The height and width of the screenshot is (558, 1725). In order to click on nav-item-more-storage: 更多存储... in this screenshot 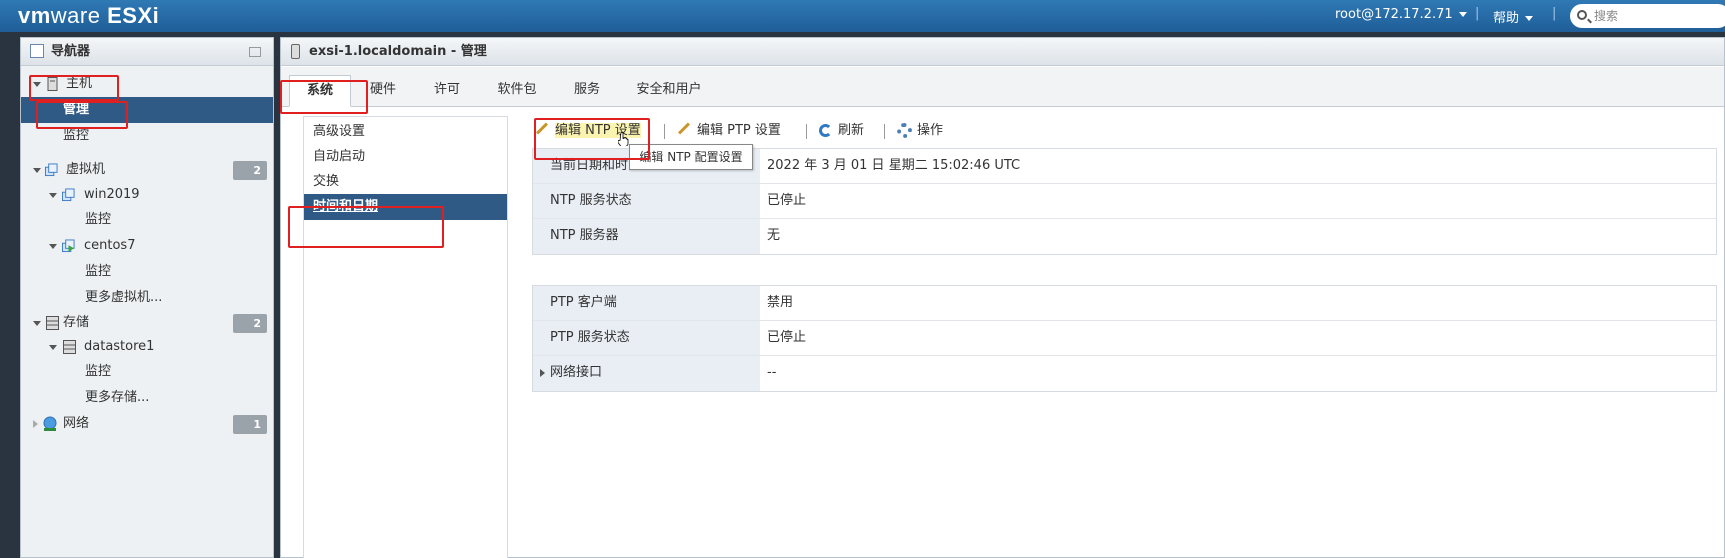, I will do `click(147, 398)`.